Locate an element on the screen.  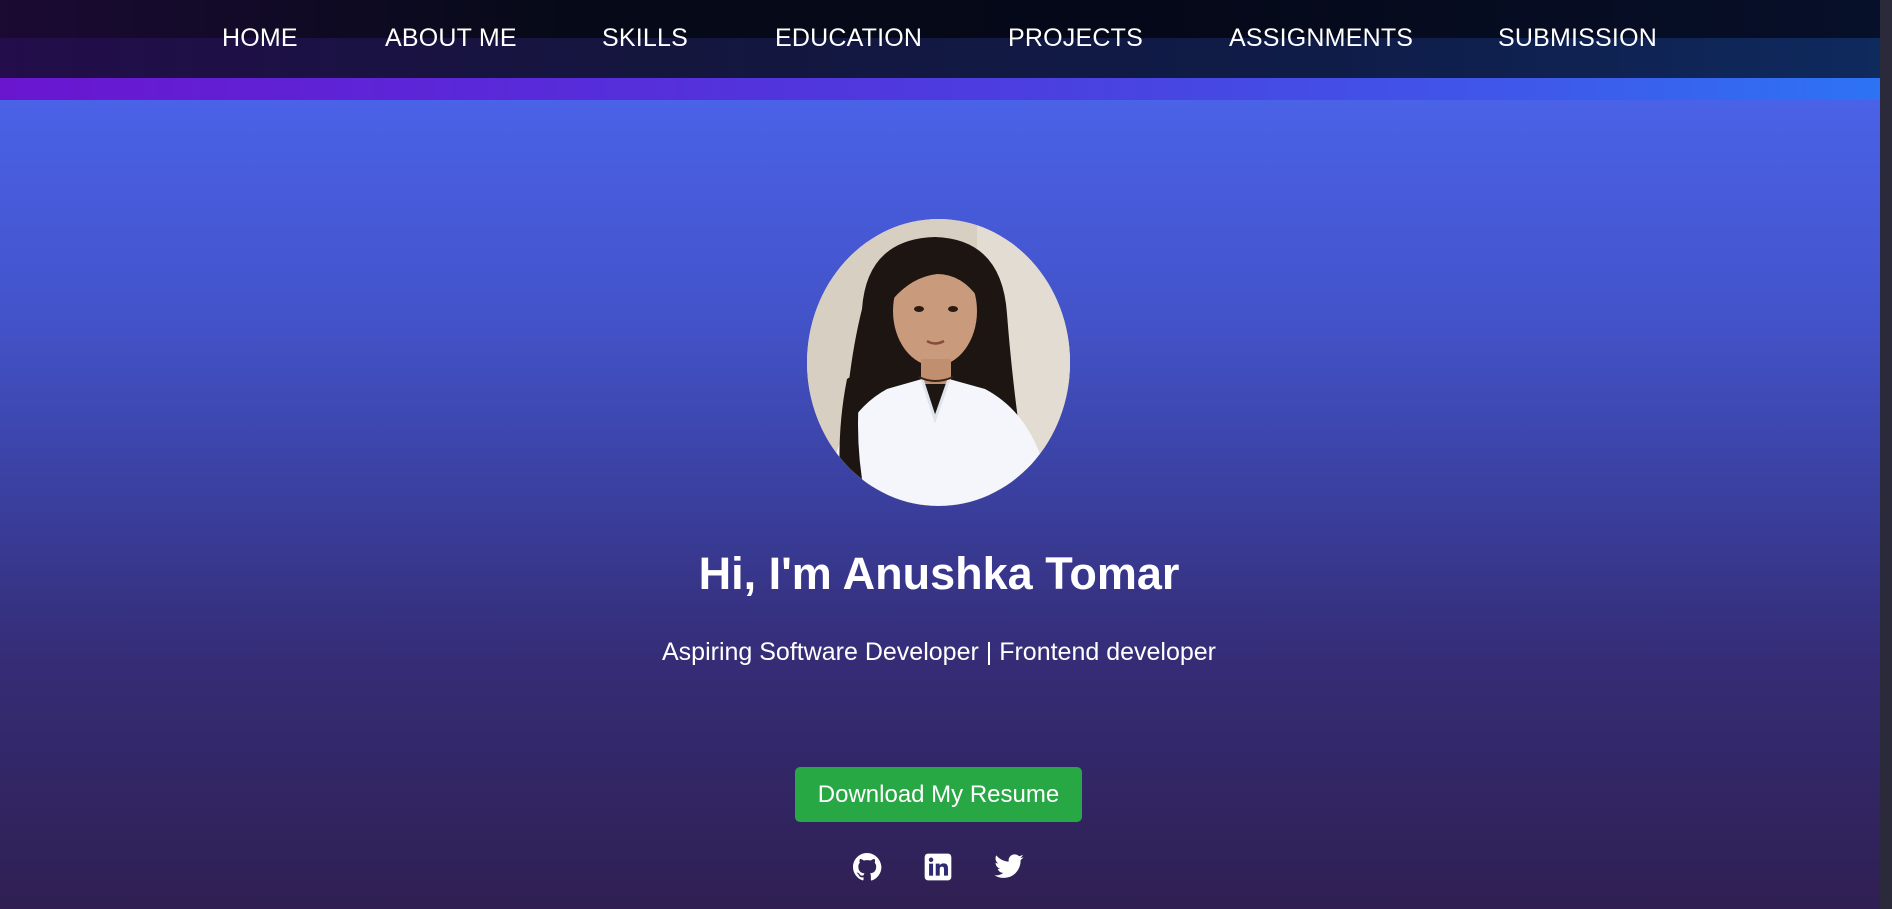
nav-item-submission: SUBMISSION is located at coordinates (1577, 38).